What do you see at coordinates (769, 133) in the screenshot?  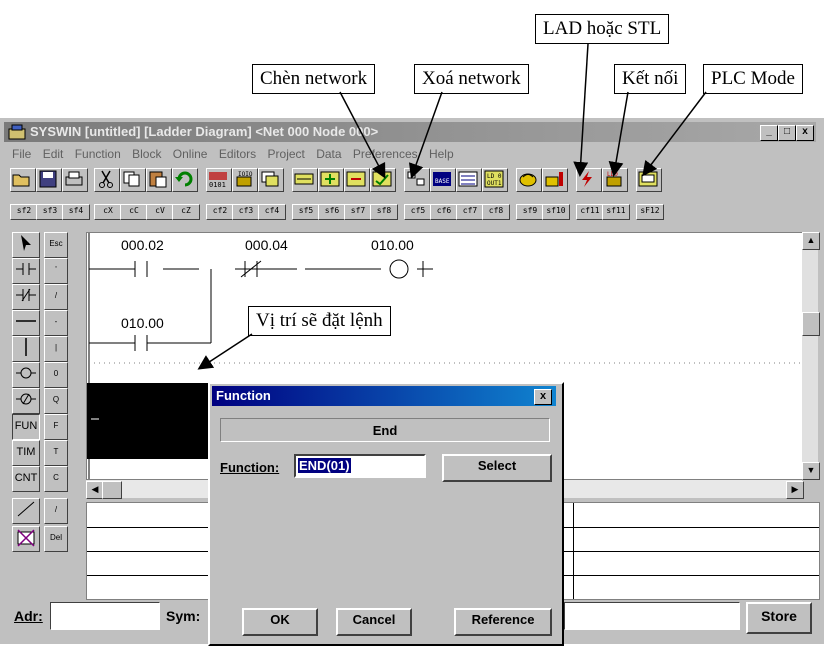 I see `minimize-button: _` at bounding box center [769, 133].